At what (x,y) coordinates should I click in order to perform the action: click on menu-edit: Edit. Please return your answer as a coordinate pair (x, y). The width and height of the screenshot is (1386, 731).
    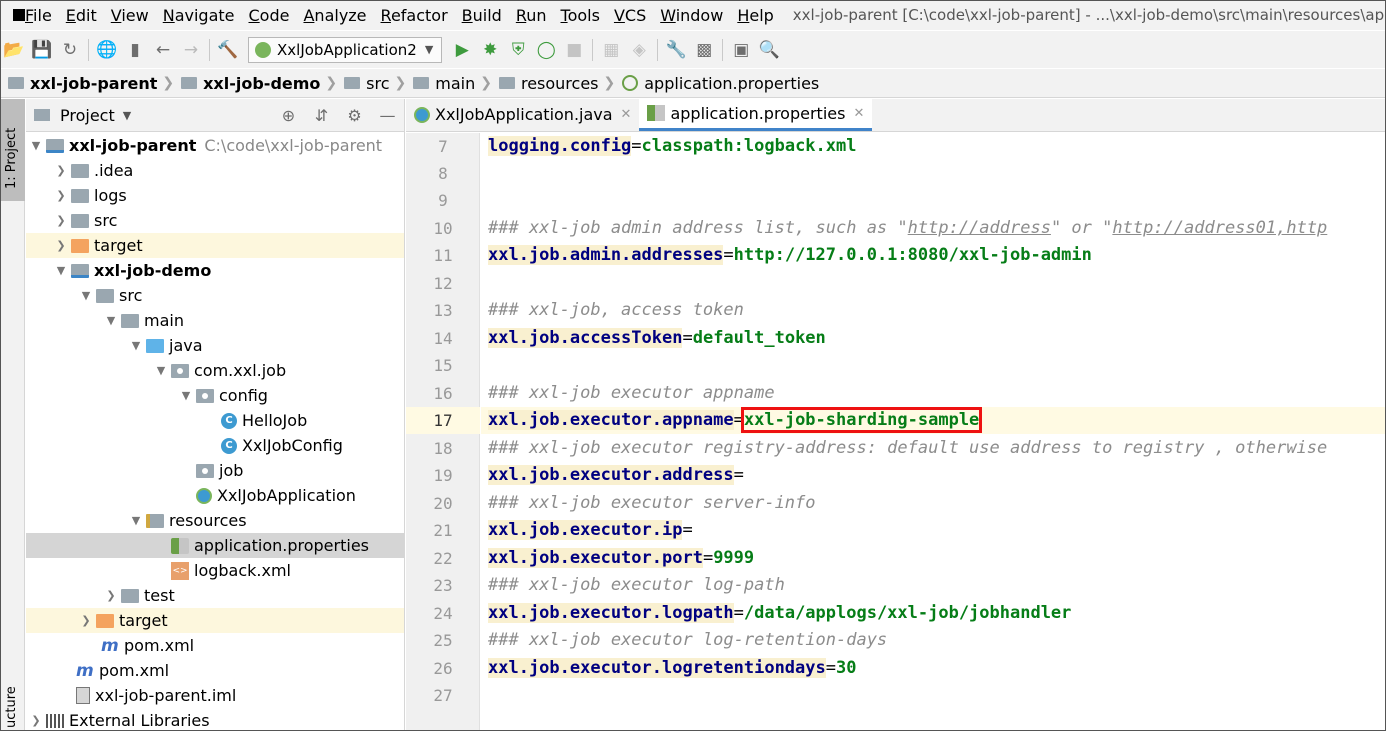
    Looking at the image, I should click on (81, 15).